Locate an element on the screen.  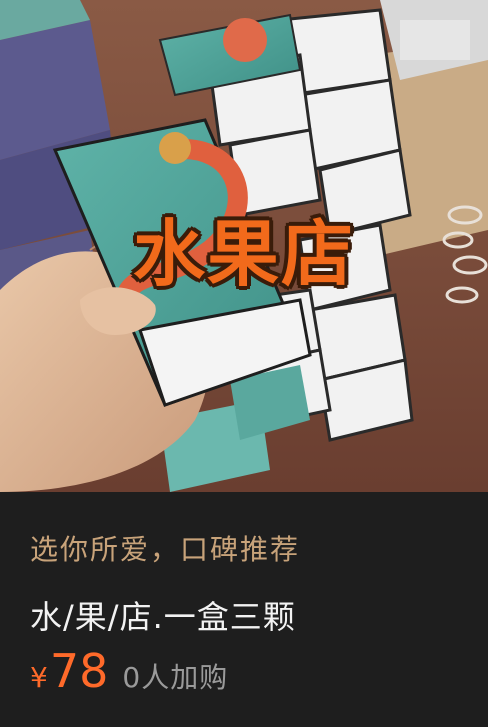
image-overlay-title: 水果店 is located at coordinates (243, 254).